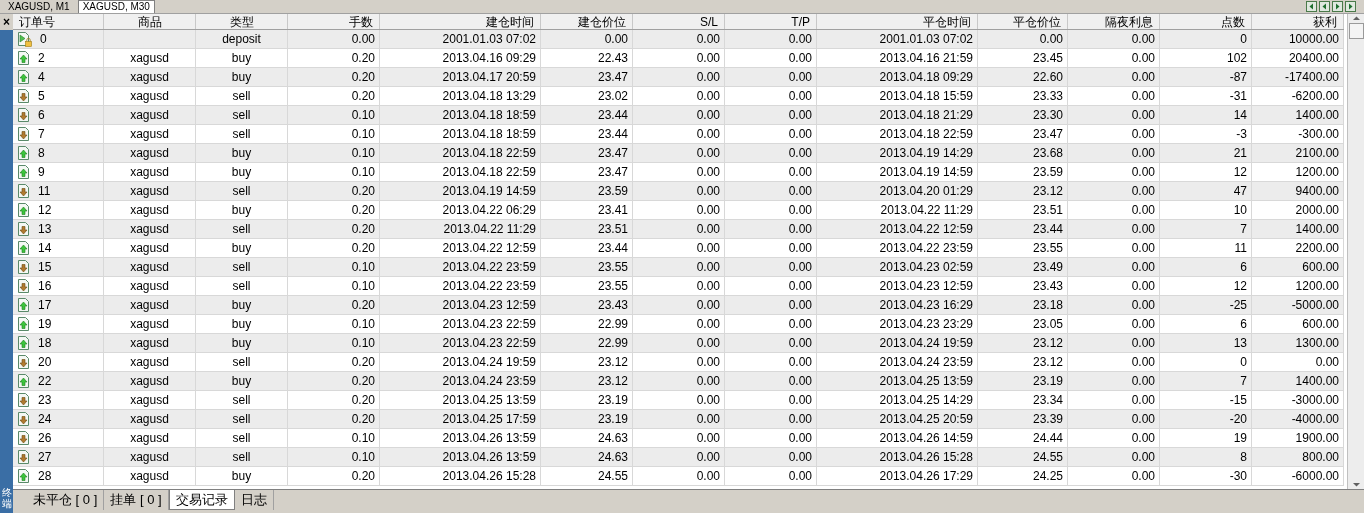 The height and width of the screenshot is (513, 1364). What do you see at coordinates (116, 6) in the screenshot?
I see `chart-tab: XAGUSD, M30` at bounding box center [116, 6].